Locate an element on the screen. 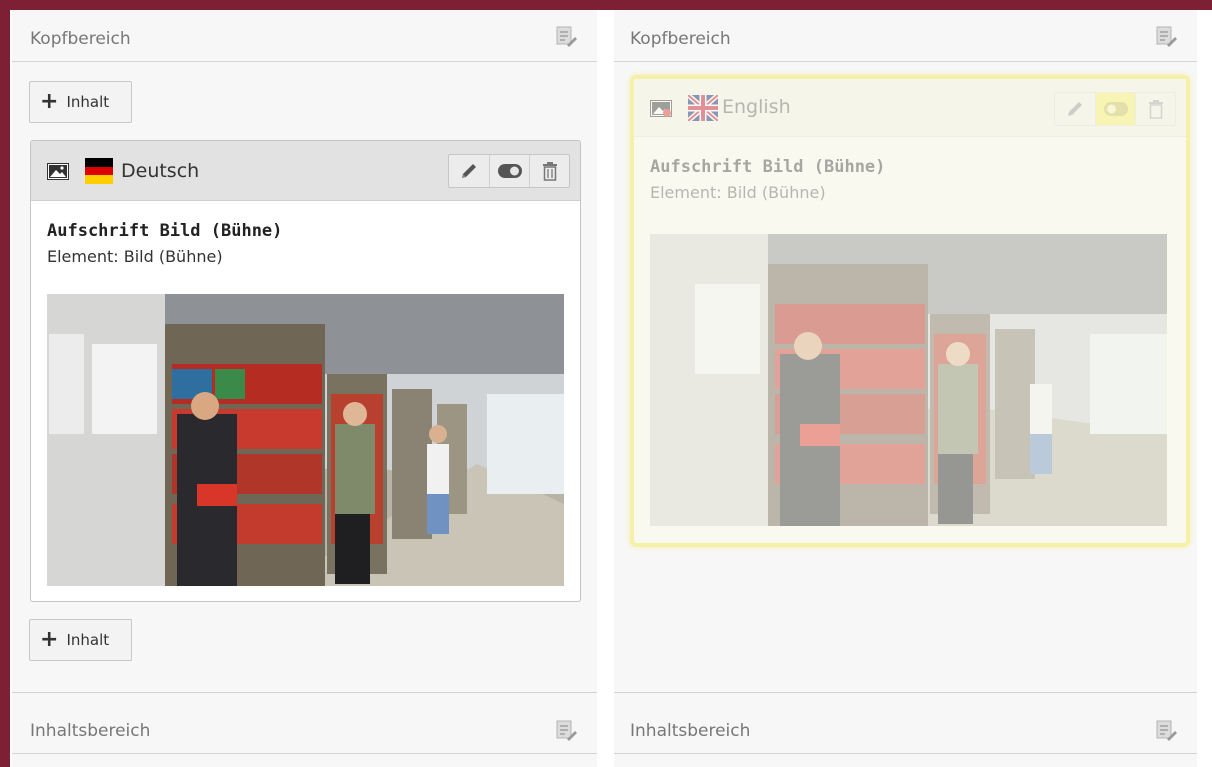  hide-toggle-button is located at coordinates (509, 171).